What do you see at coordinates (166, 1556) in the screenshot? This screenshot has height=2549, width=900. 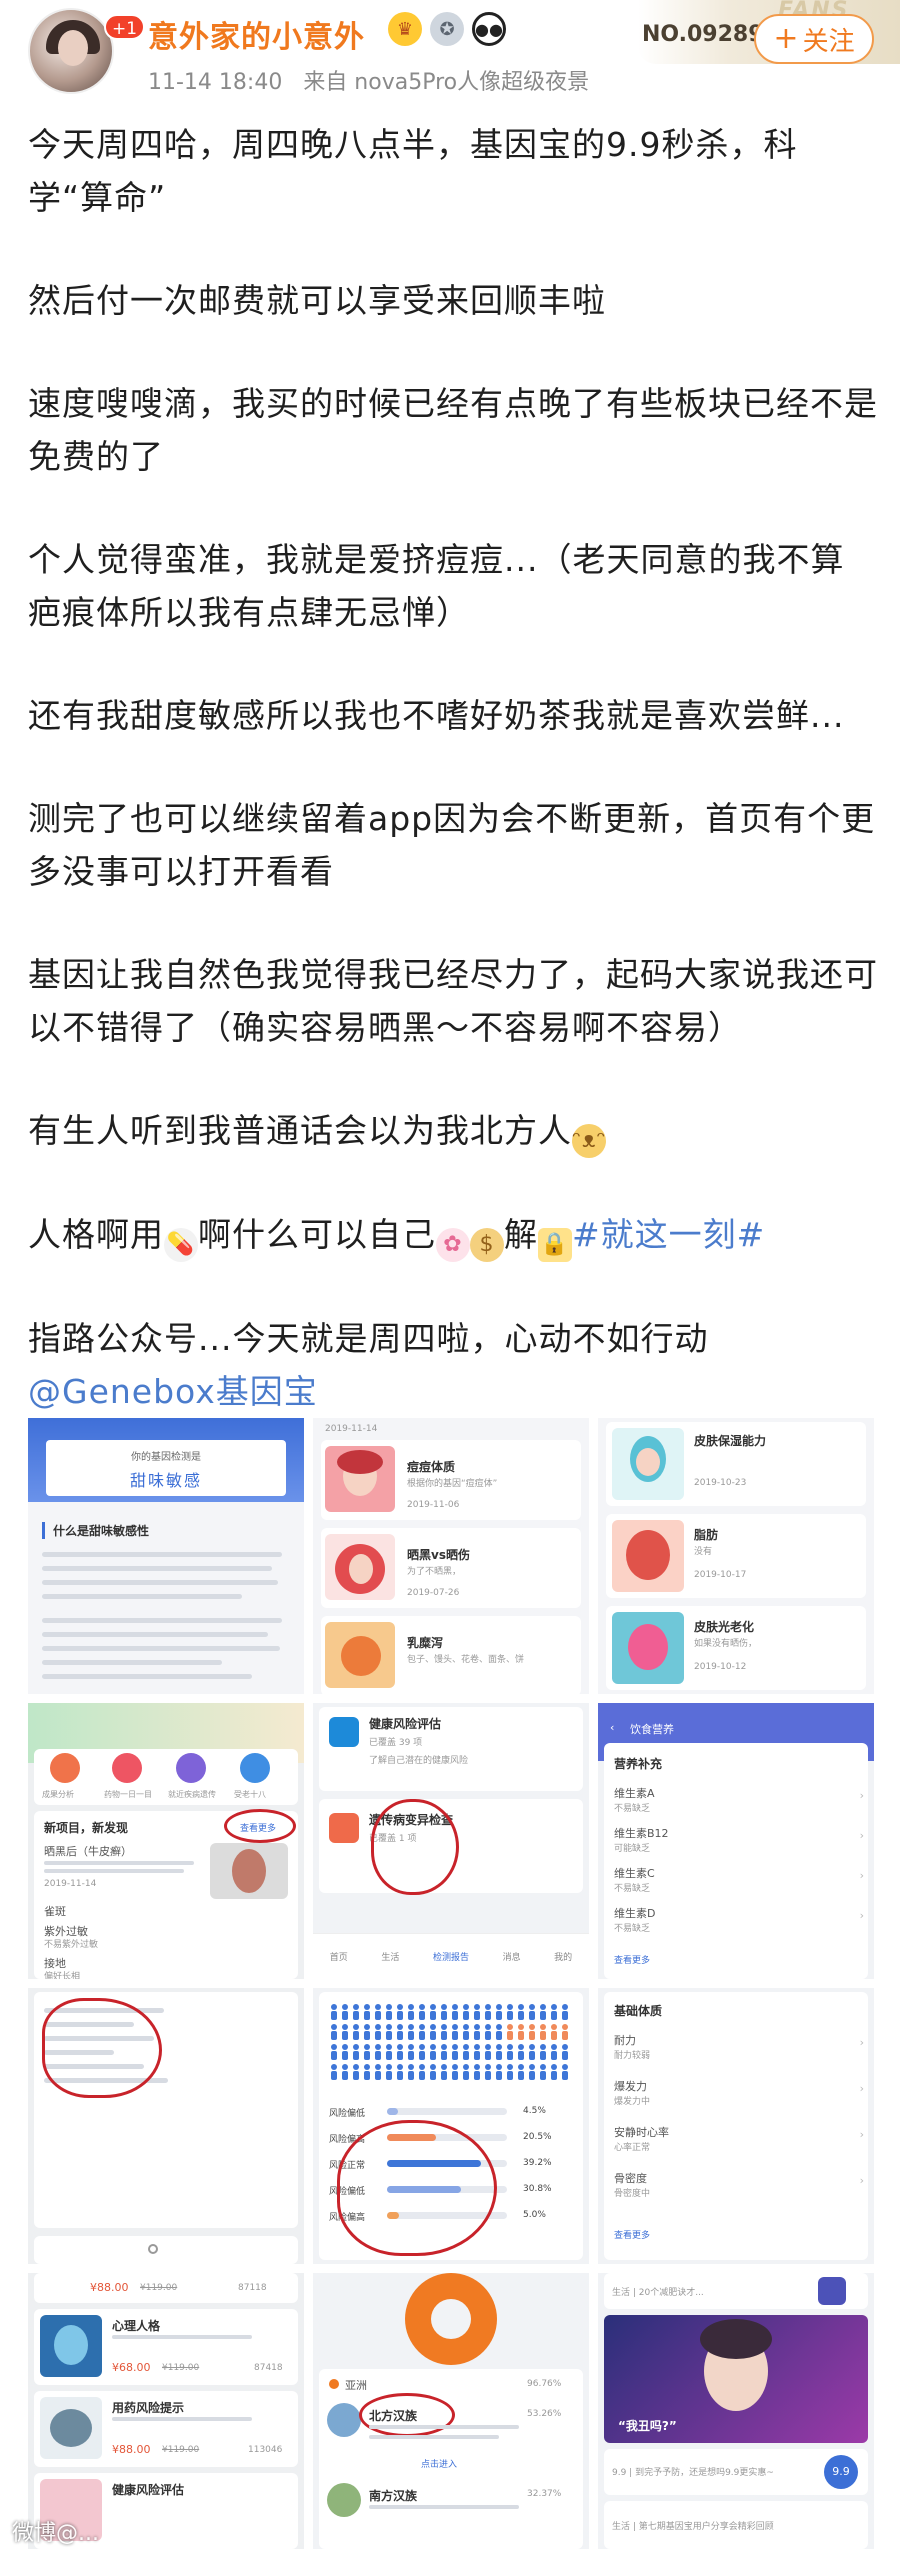 I see `image-thumbnail: 你的基因检测是 甜味敏感 什么是甜味敏感性` at bounding box center [166, 1556].